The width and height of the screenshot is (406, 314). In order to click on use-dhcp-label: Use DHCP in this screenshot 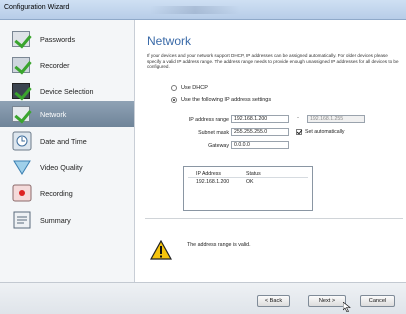, I will do `click(194, 88)`.